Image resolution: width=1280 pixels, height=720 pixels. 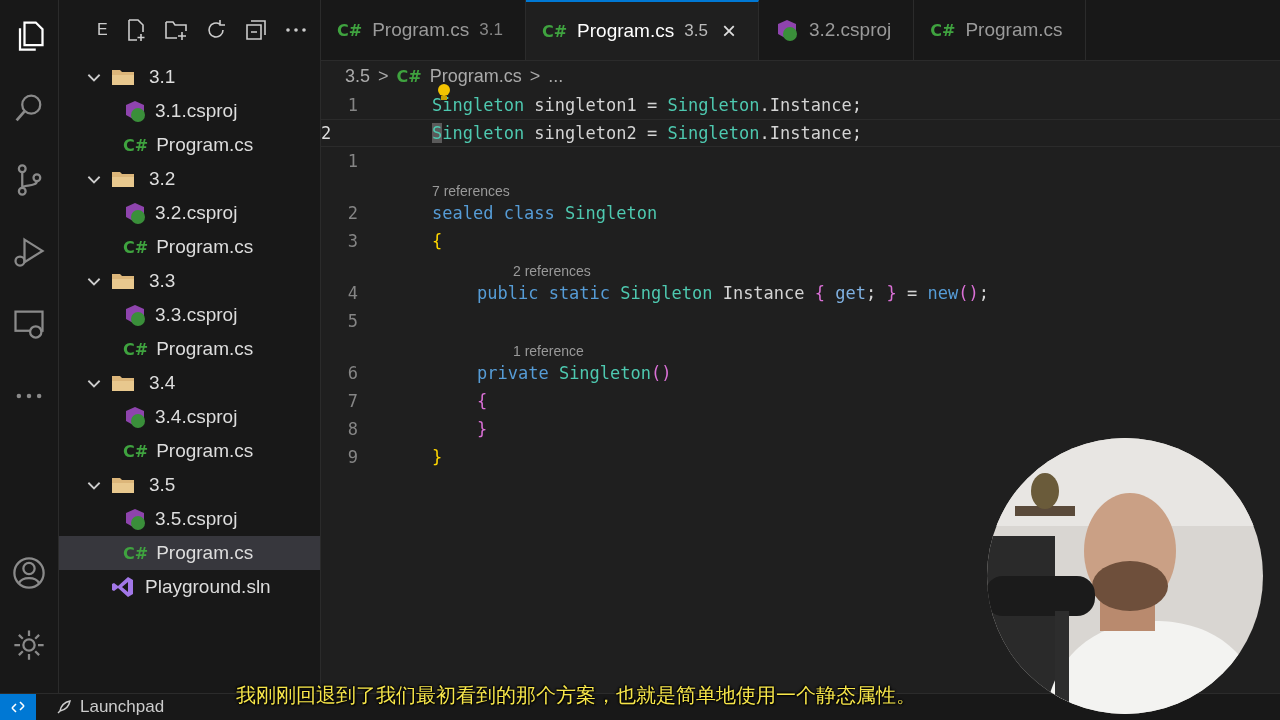 What do you see at coordinates (29, 645) in the screenshot?
I see `settings-icon` at bounding box center [29, 645].